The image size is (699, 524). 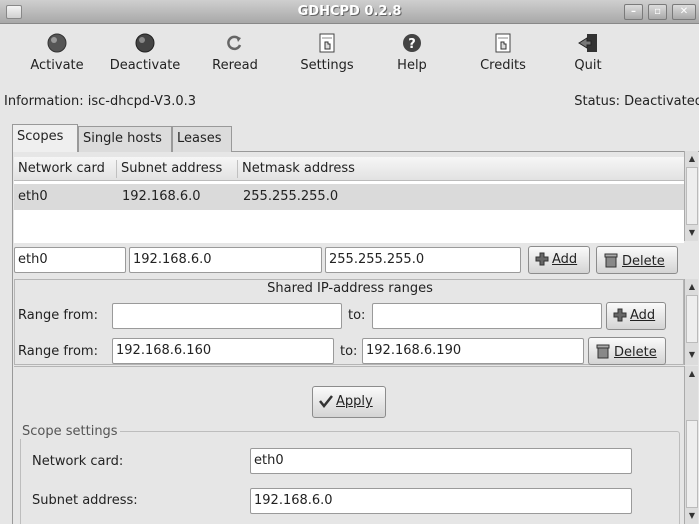 What do you see at coordinates (587, 43) in the screenshot?
I see `quit-icon` at bounding box center [587, 43].